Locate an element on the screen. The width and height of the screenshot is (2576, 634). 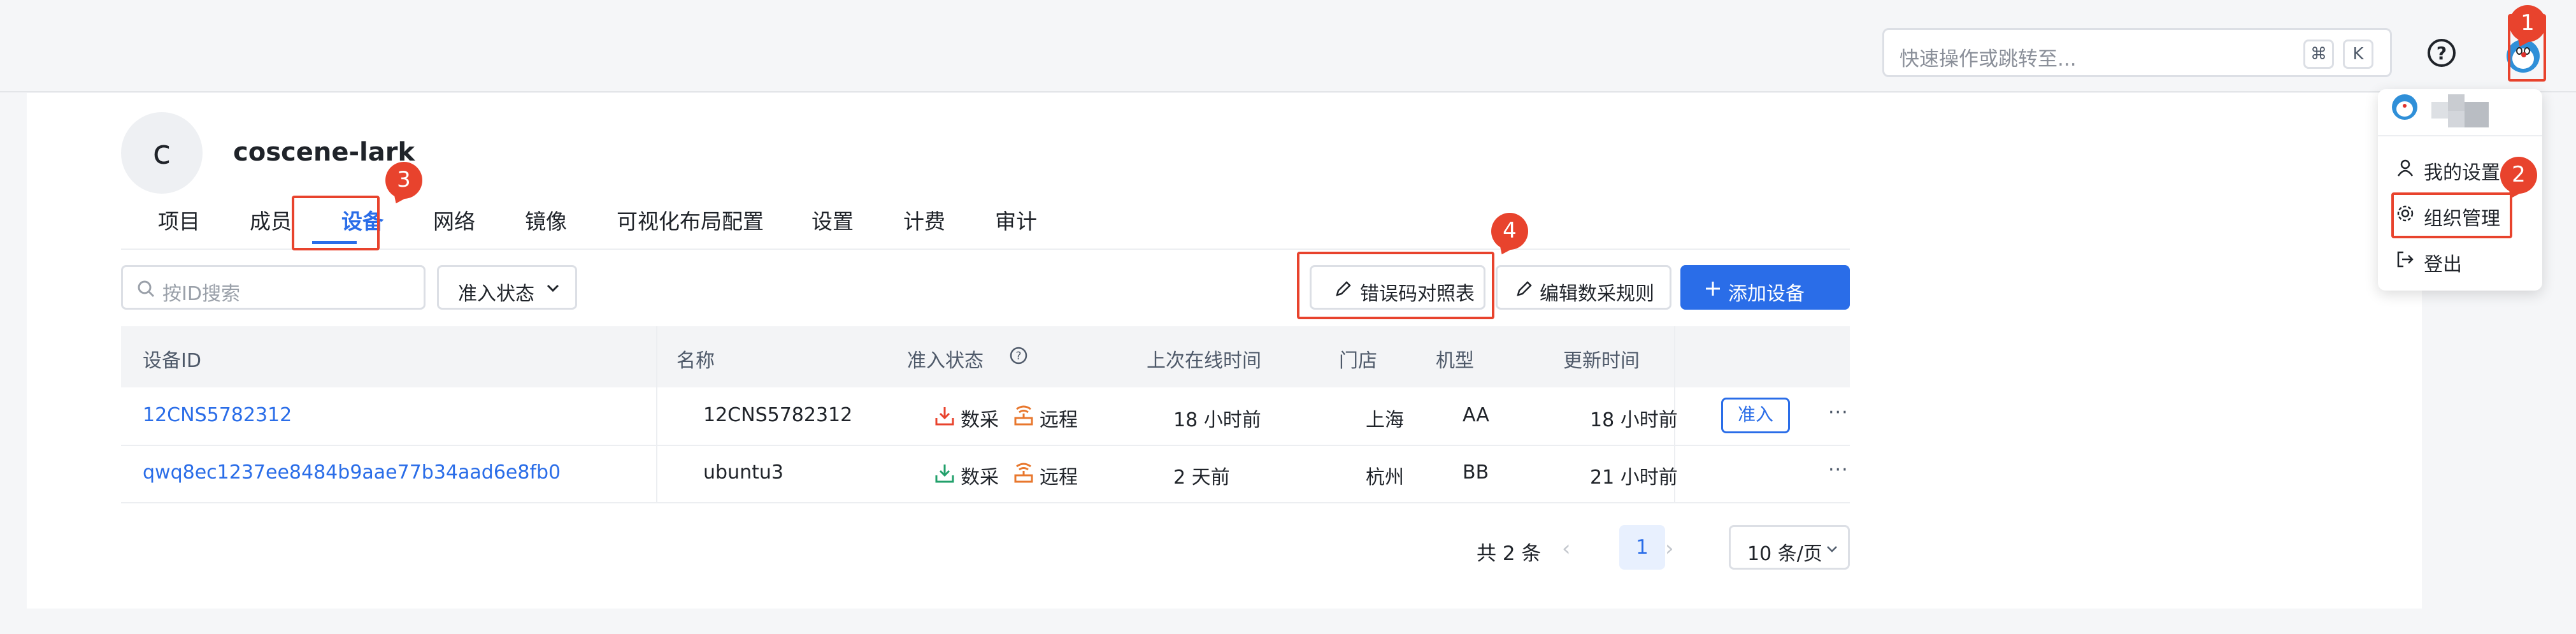
device-name: ubuntu3 is located at coordinates (744, 472).